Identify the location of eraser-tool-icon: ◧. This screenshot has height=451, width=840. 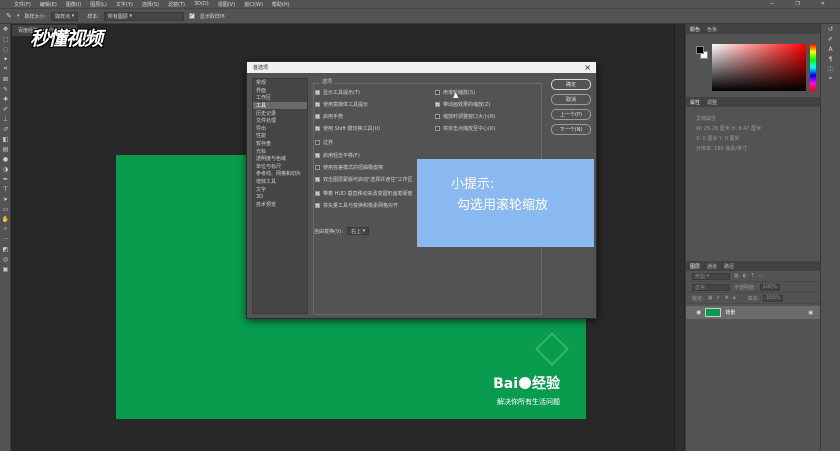
(5, 139).